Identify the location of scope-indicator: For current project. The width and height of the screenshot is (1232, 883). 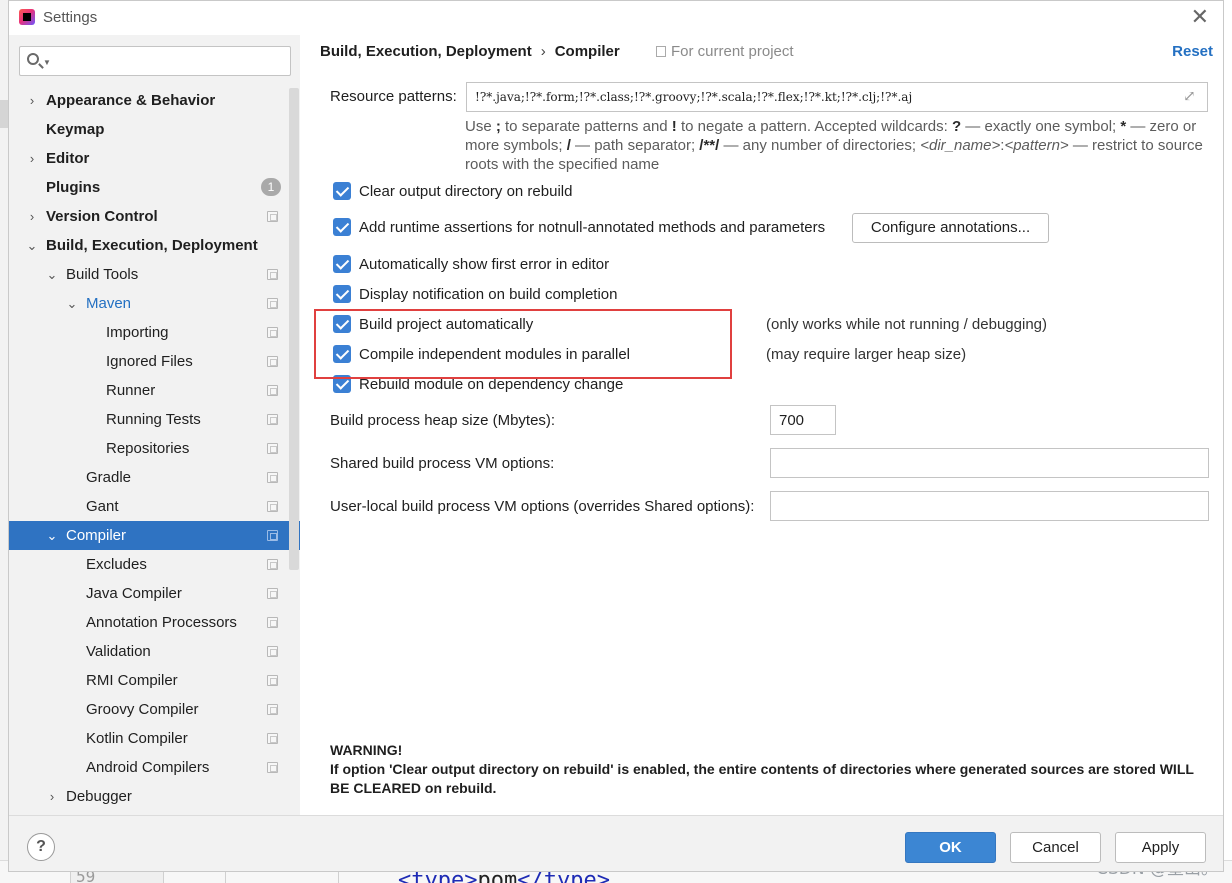
(725, 51).